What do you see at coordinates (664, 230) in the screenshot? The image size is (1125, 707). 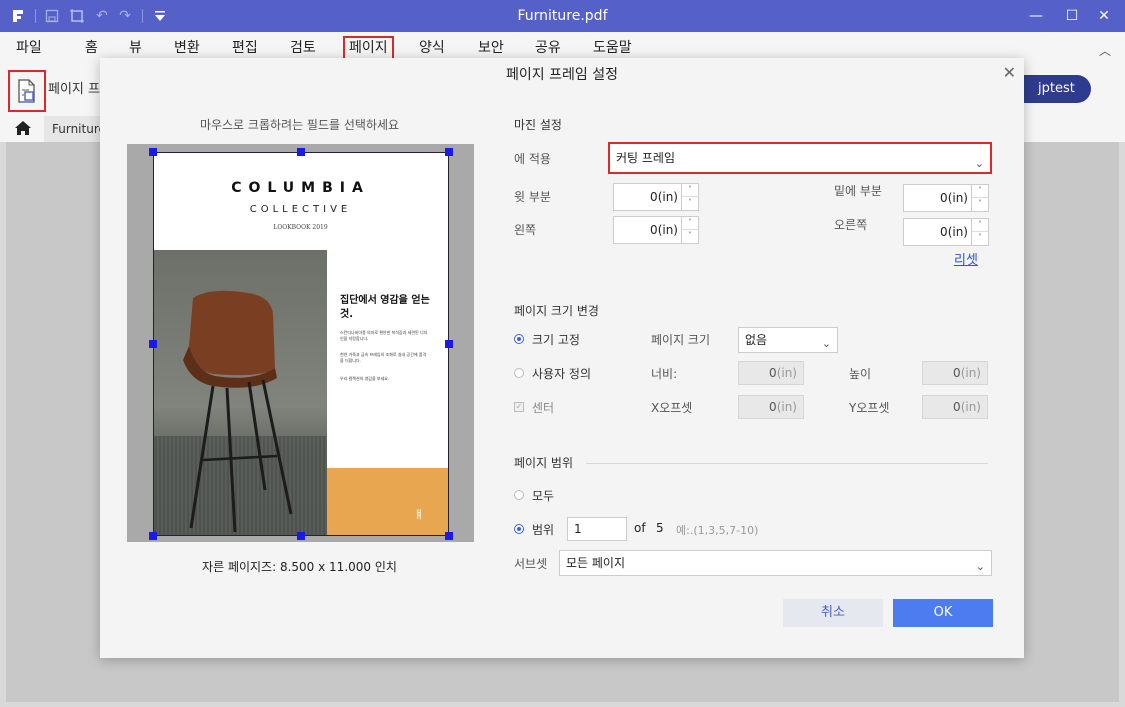 I see `left-margin-value: 0(in)` at bounding box center [664, 230].